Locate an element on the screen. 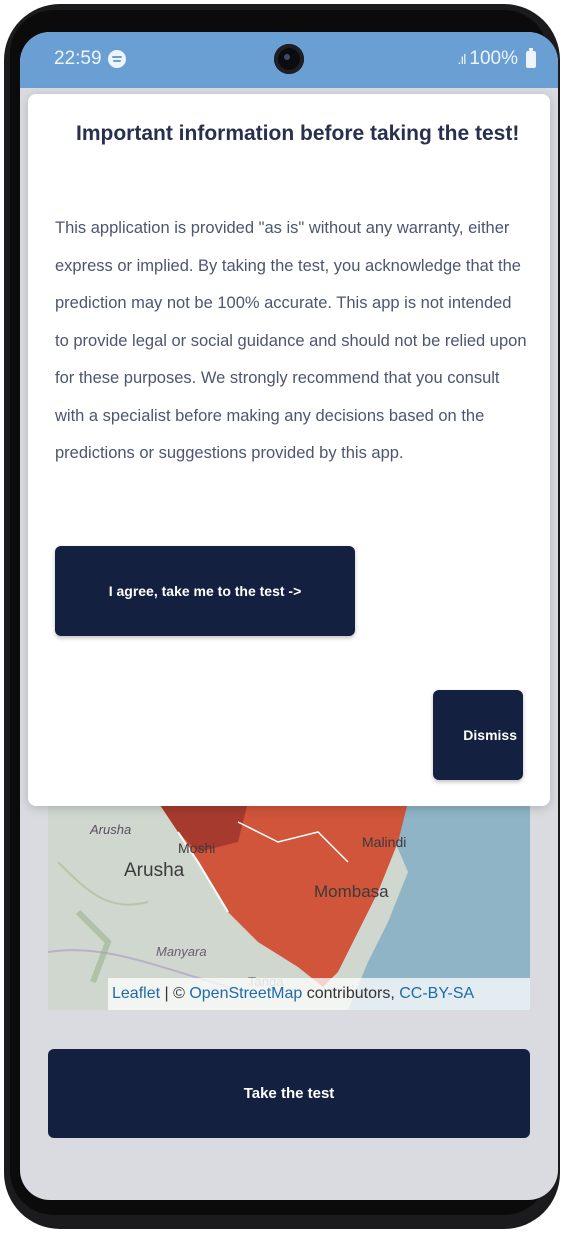 The height and width of the screenshot is (1233, 568). map-label-mombasa: Mombasa is located at coordinates (351, 891).